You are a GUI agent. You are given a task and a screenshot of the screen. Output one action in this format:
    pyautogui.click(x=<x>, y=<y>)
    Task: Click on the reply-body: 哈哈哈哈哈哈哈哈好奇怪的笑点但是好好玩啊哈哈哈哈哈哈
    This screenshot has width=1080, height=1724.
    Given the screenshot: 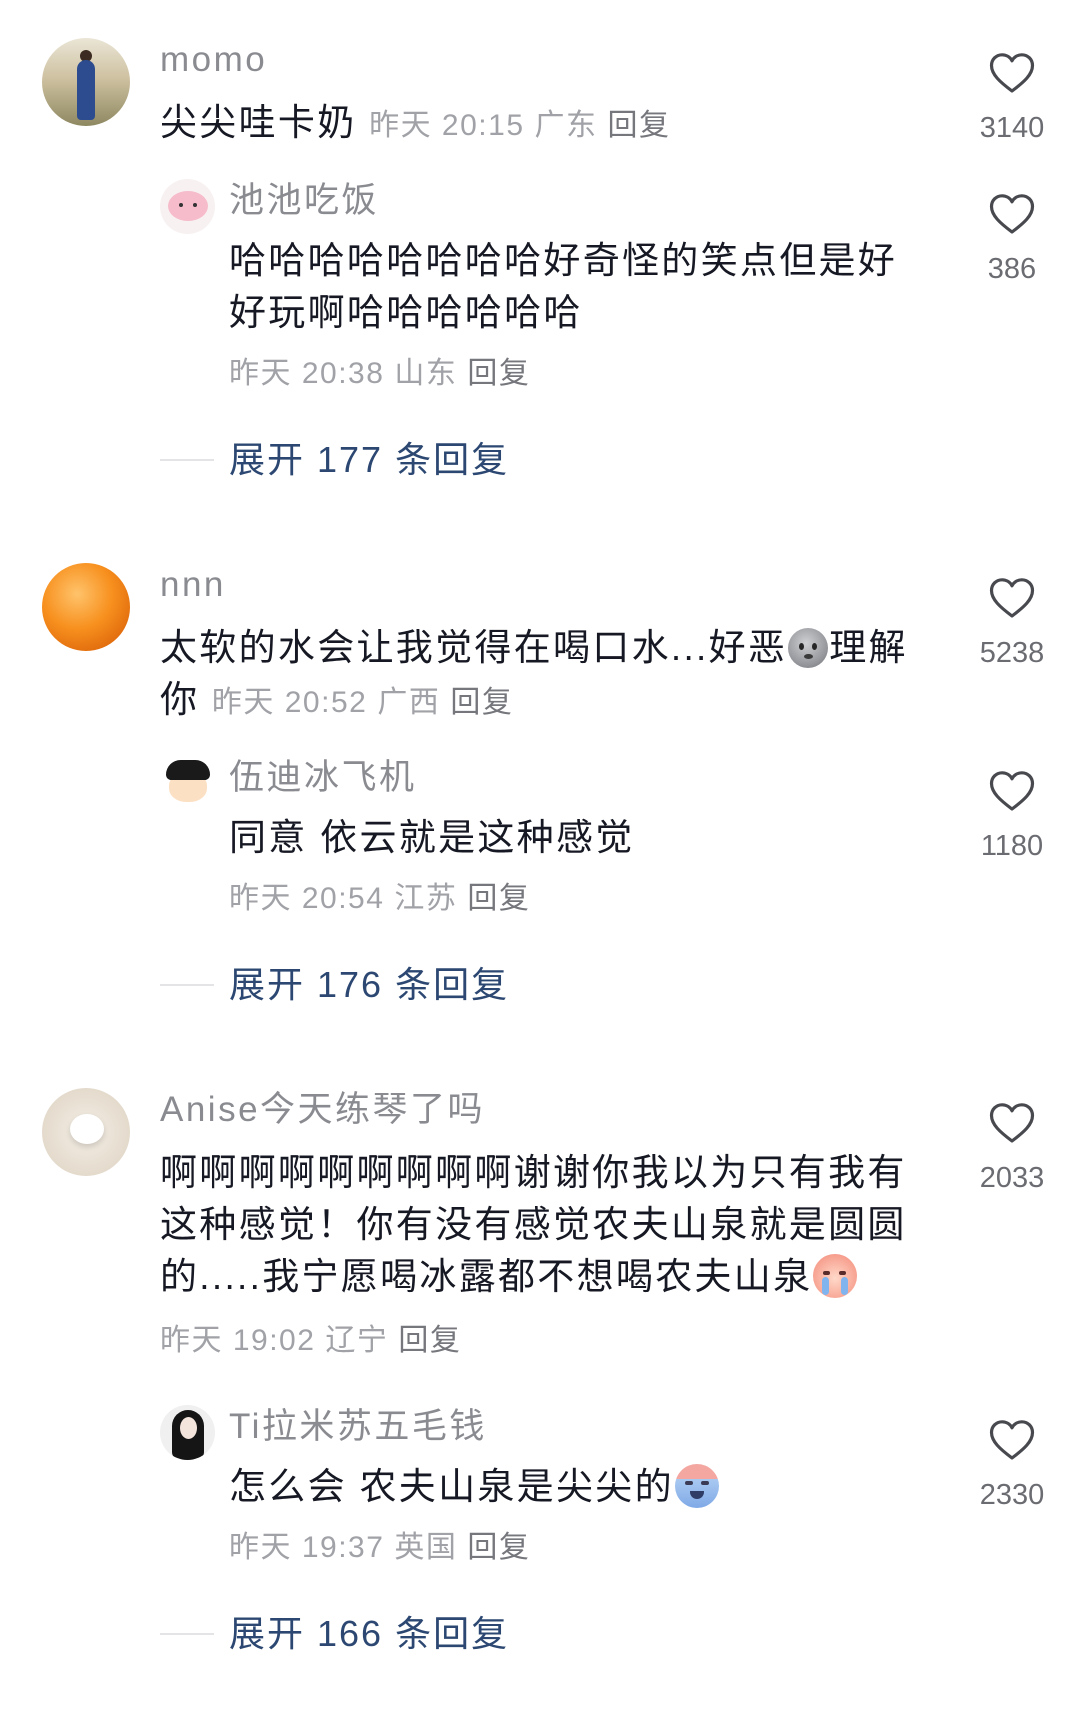 What is the action you would take?
    pyautogui.click(x=574, y=287)
    